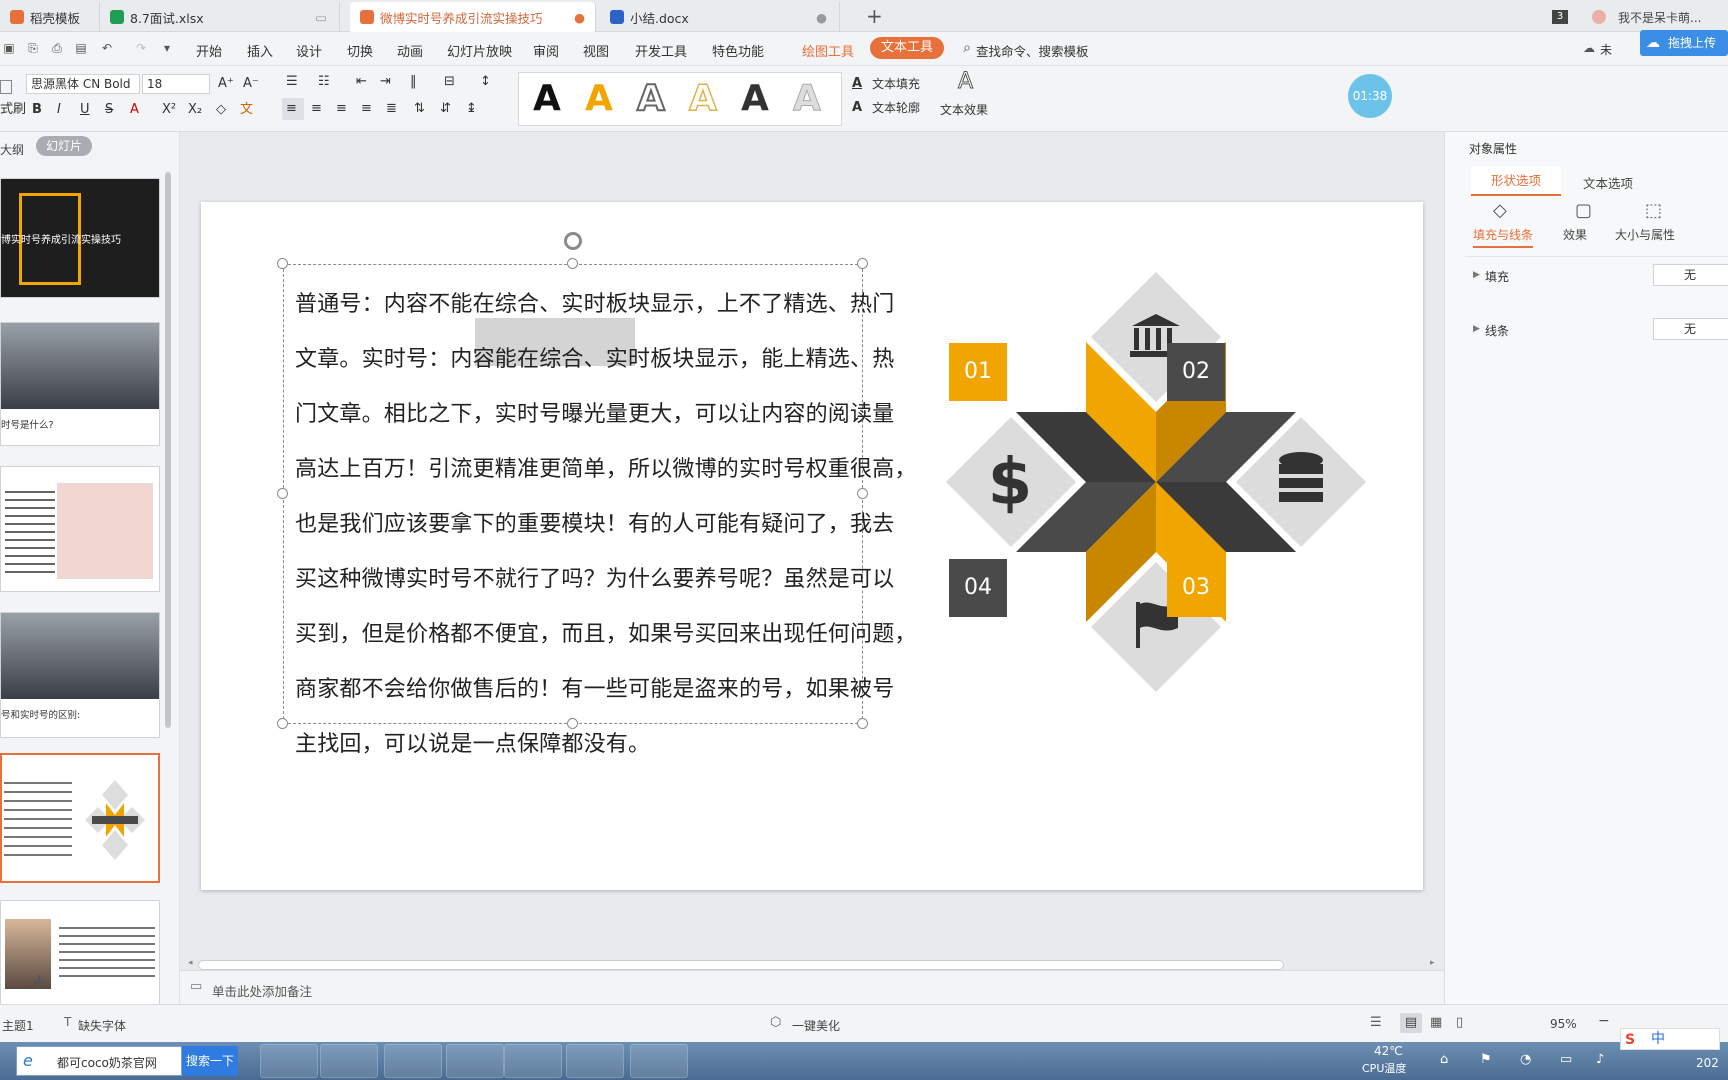  What do you see at coordinates (210, 1061) in the screenshot?
I see `search-now-button: 搜索一下` at bounding box center [210, 1061].